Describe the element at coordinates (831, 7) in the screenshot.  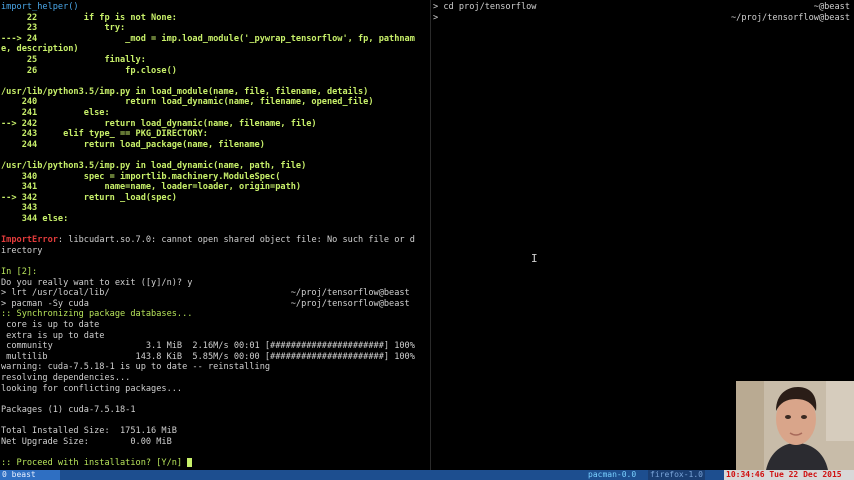
I see `prompt-path: ~@beast` at that location.